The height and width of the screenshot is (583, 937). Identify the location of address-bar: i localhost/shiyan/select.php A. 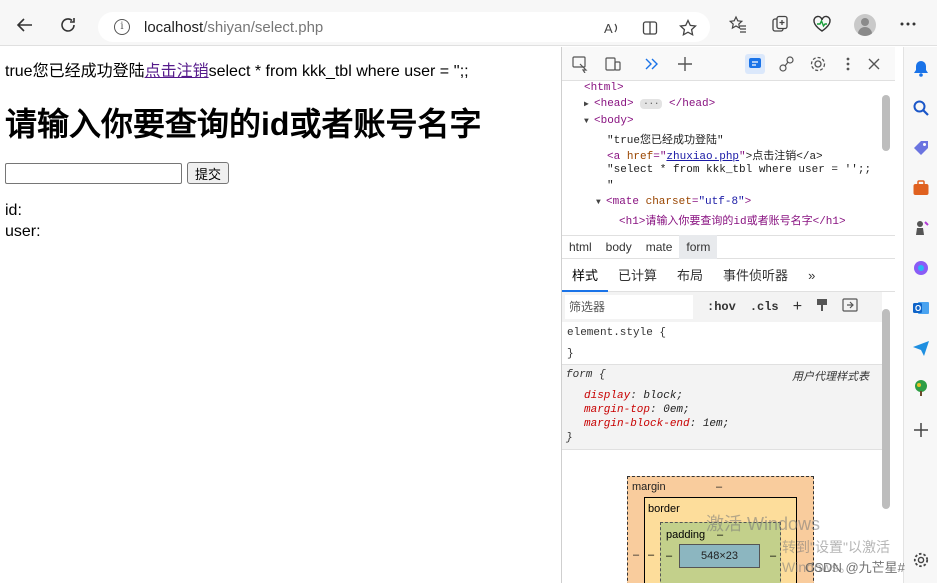
(404, 27).